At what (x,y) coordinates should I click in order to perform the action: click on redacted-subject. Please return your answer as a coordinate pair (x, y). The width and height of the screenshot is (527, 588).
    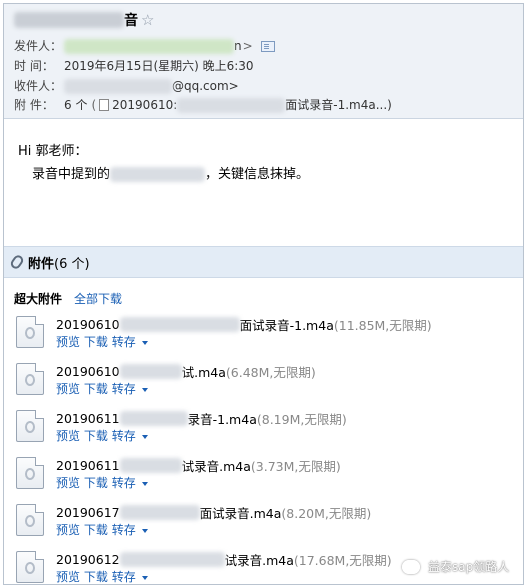
    Looking at the image, I should click on (69, 20).